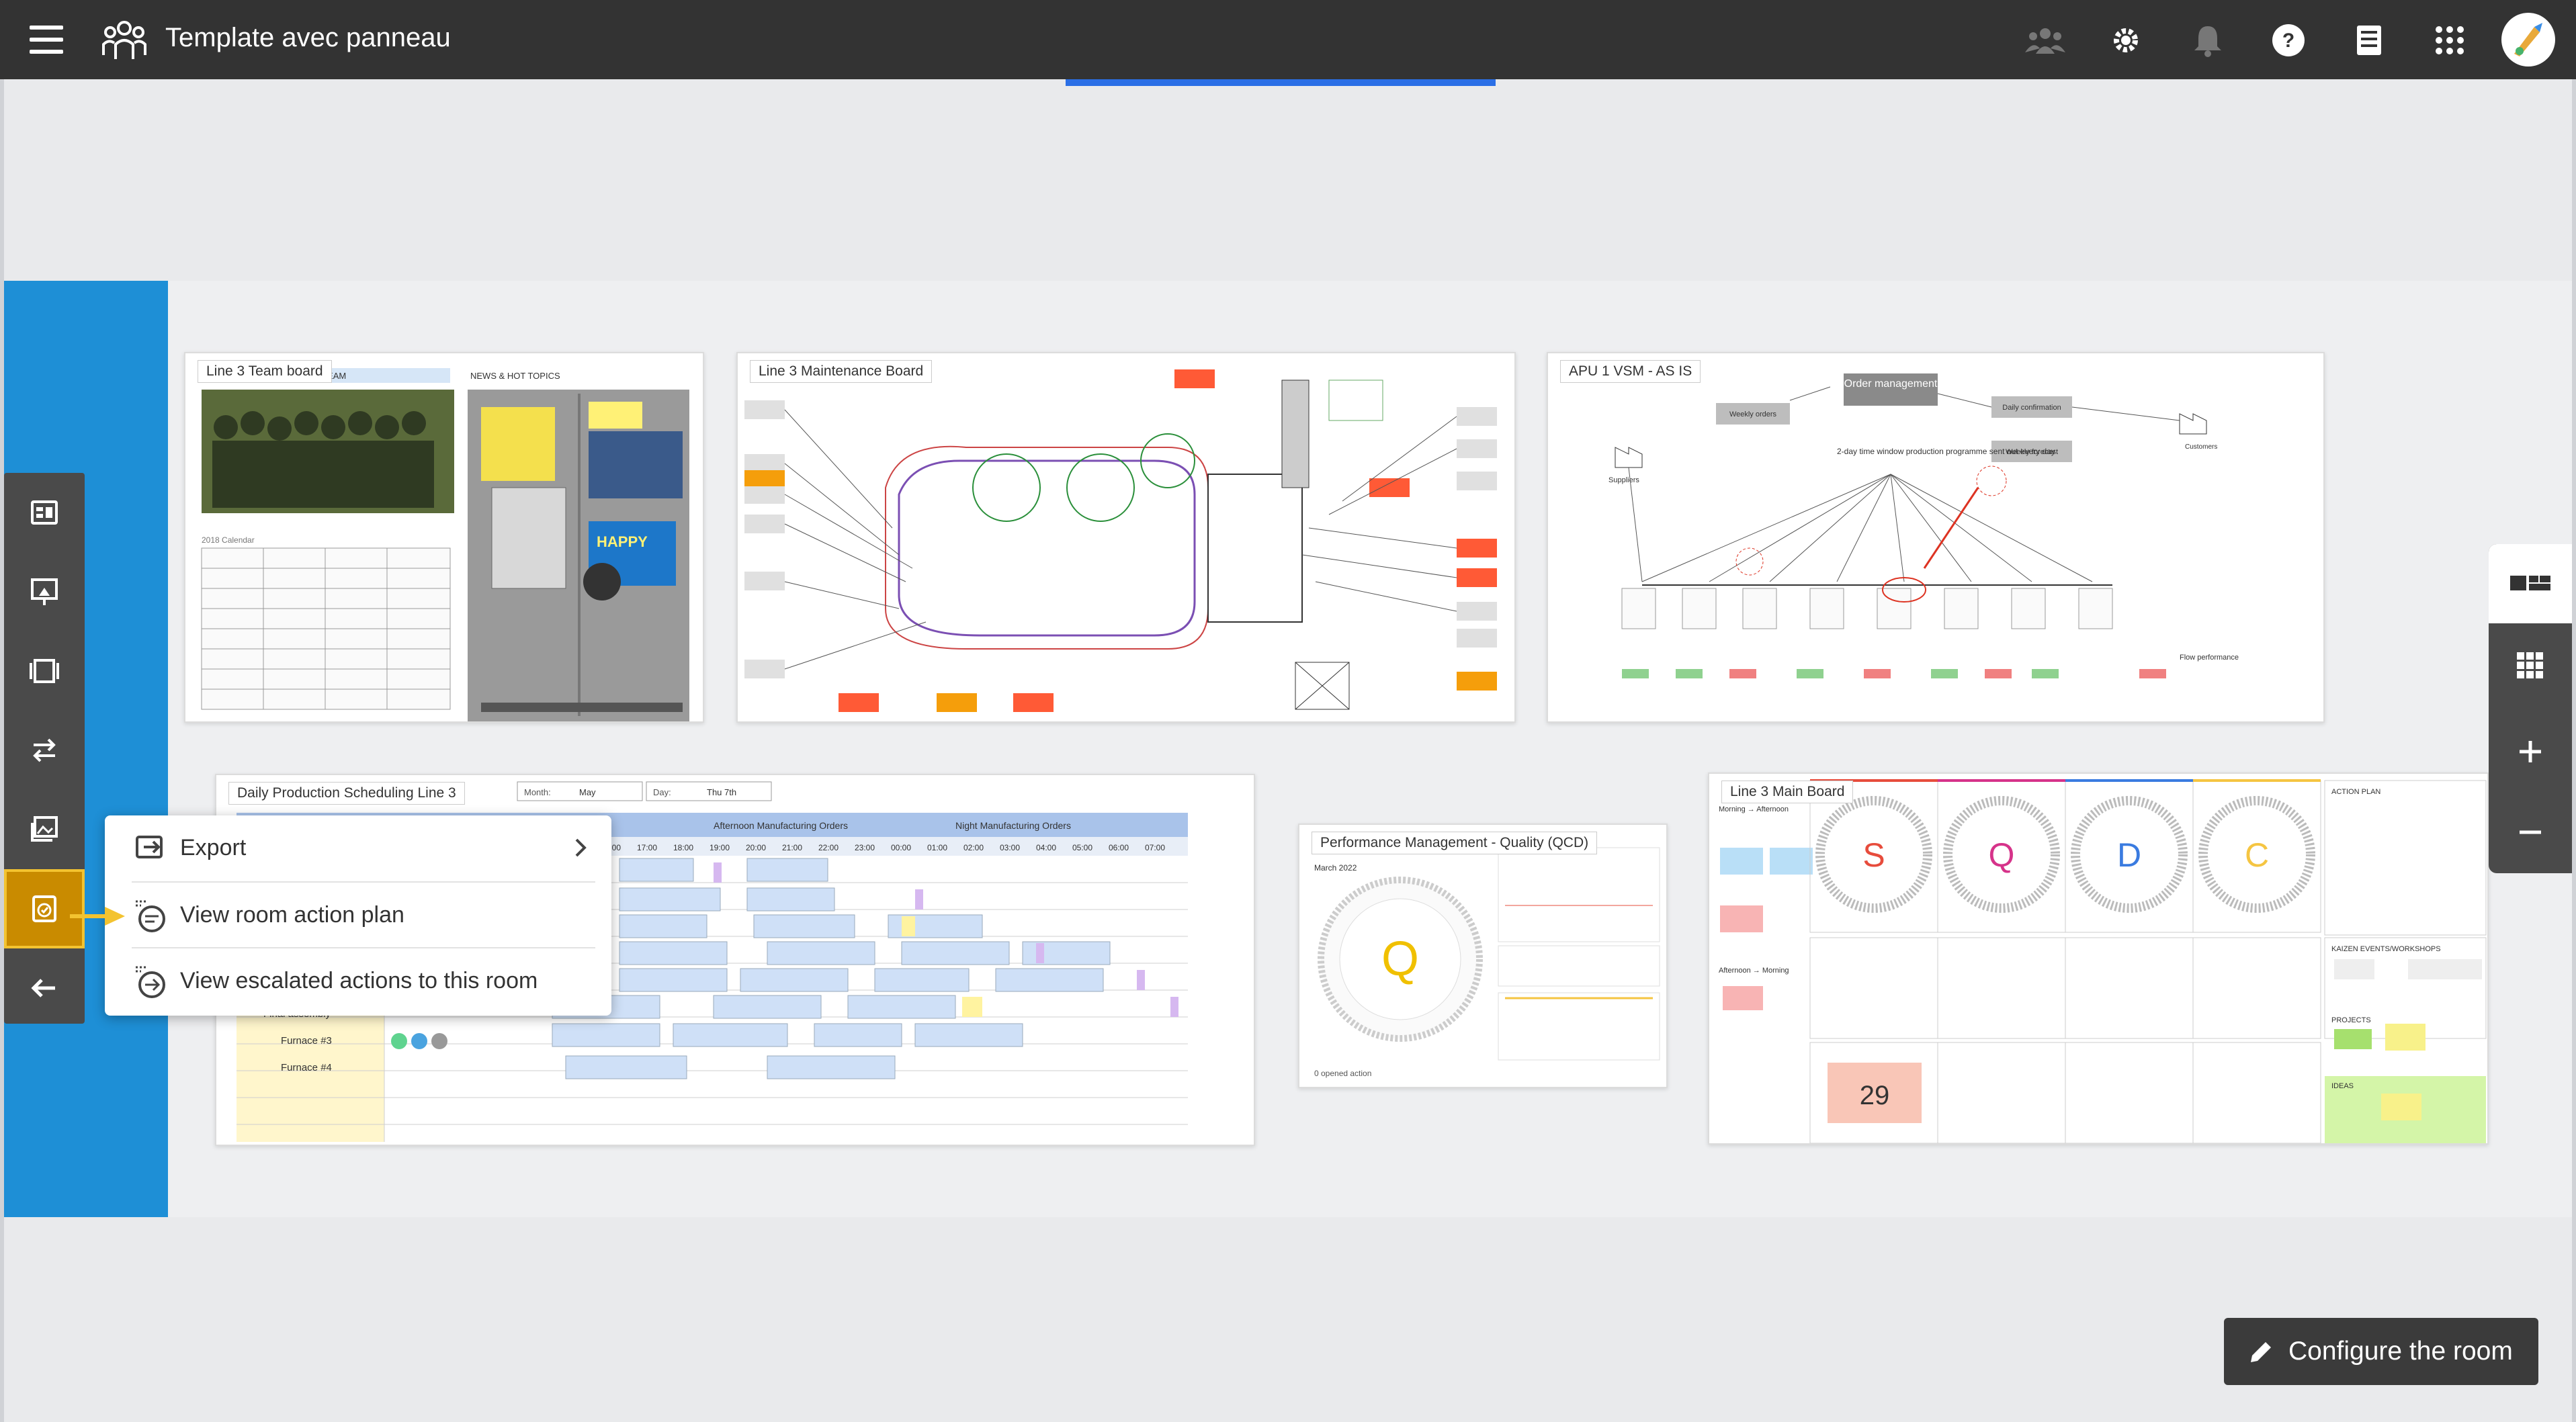 This screenshot has height=1422, width=2576. I want to click on menu-item-view-escalated-actions: View escalated actions to this room, so click(358, 980).